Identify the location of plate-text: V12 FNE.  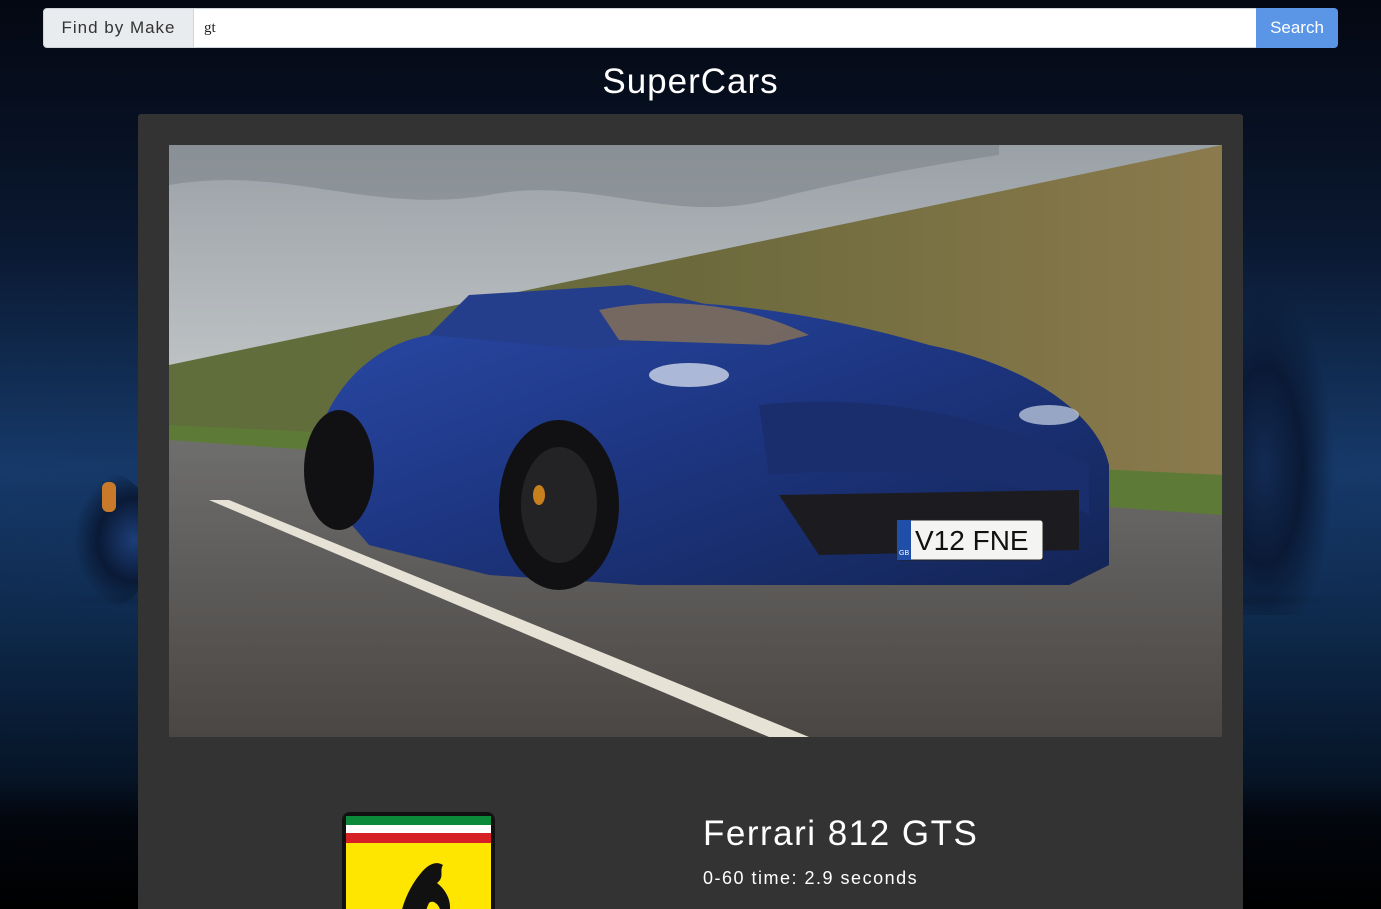
(972, 540).